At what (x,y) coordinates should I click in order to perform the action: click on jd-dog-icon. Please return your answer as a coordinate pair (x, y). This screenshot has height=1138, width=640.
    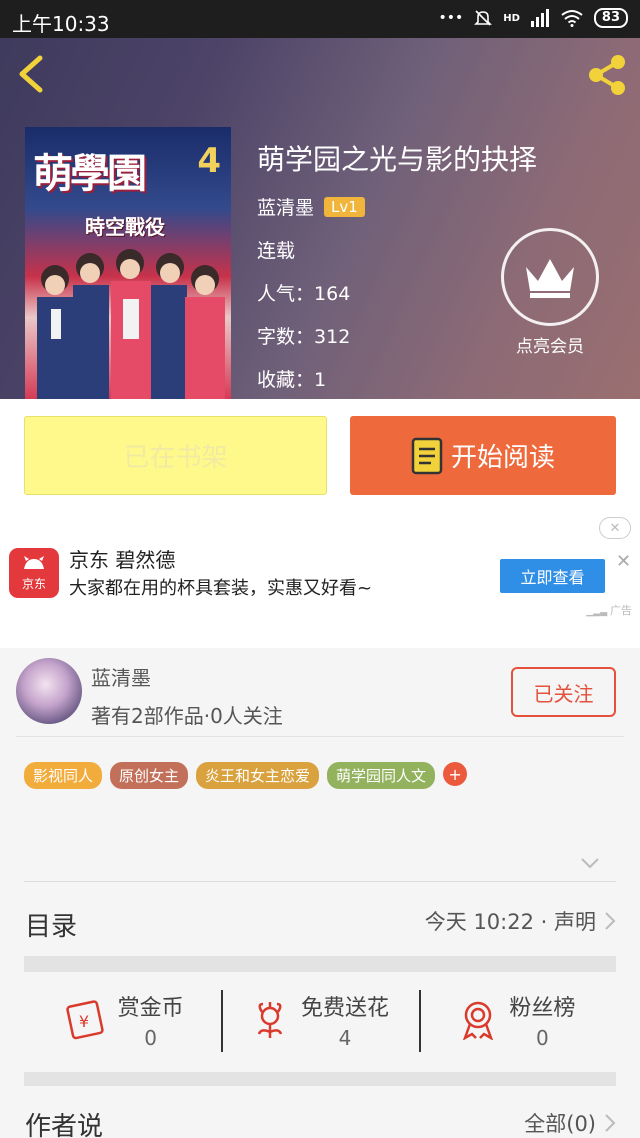
    Looking at the image, I should click on (34, 562).